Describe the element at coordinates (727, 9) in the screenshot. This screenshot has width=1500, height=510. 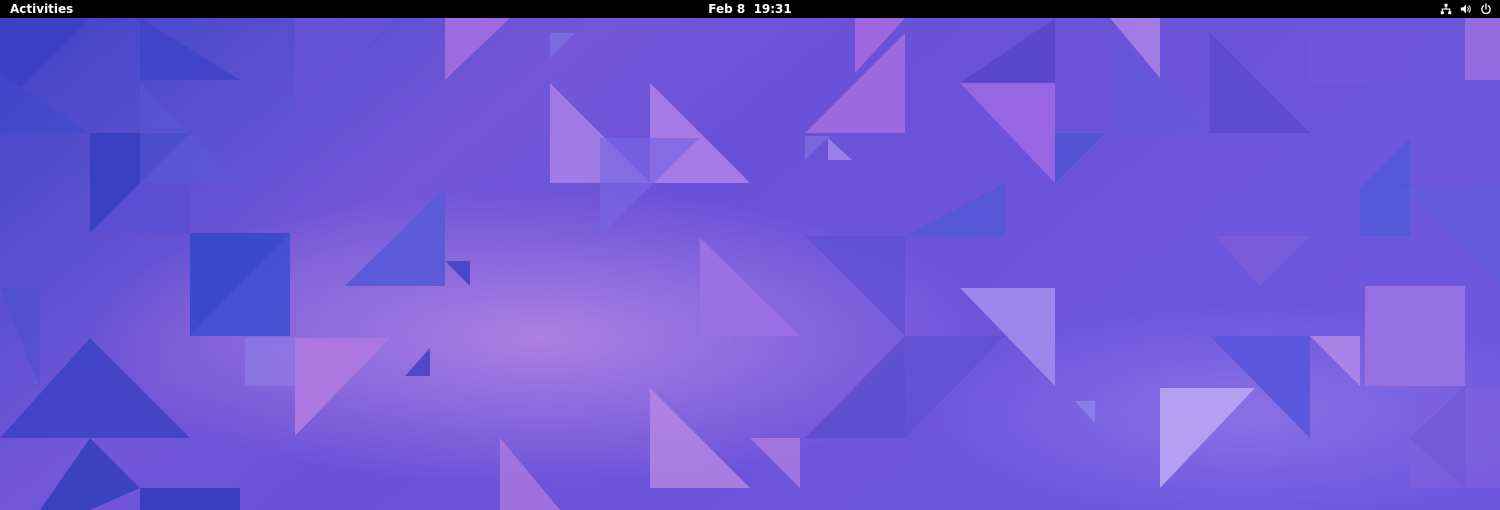
I see `clock-date: Feb 8` at that location.